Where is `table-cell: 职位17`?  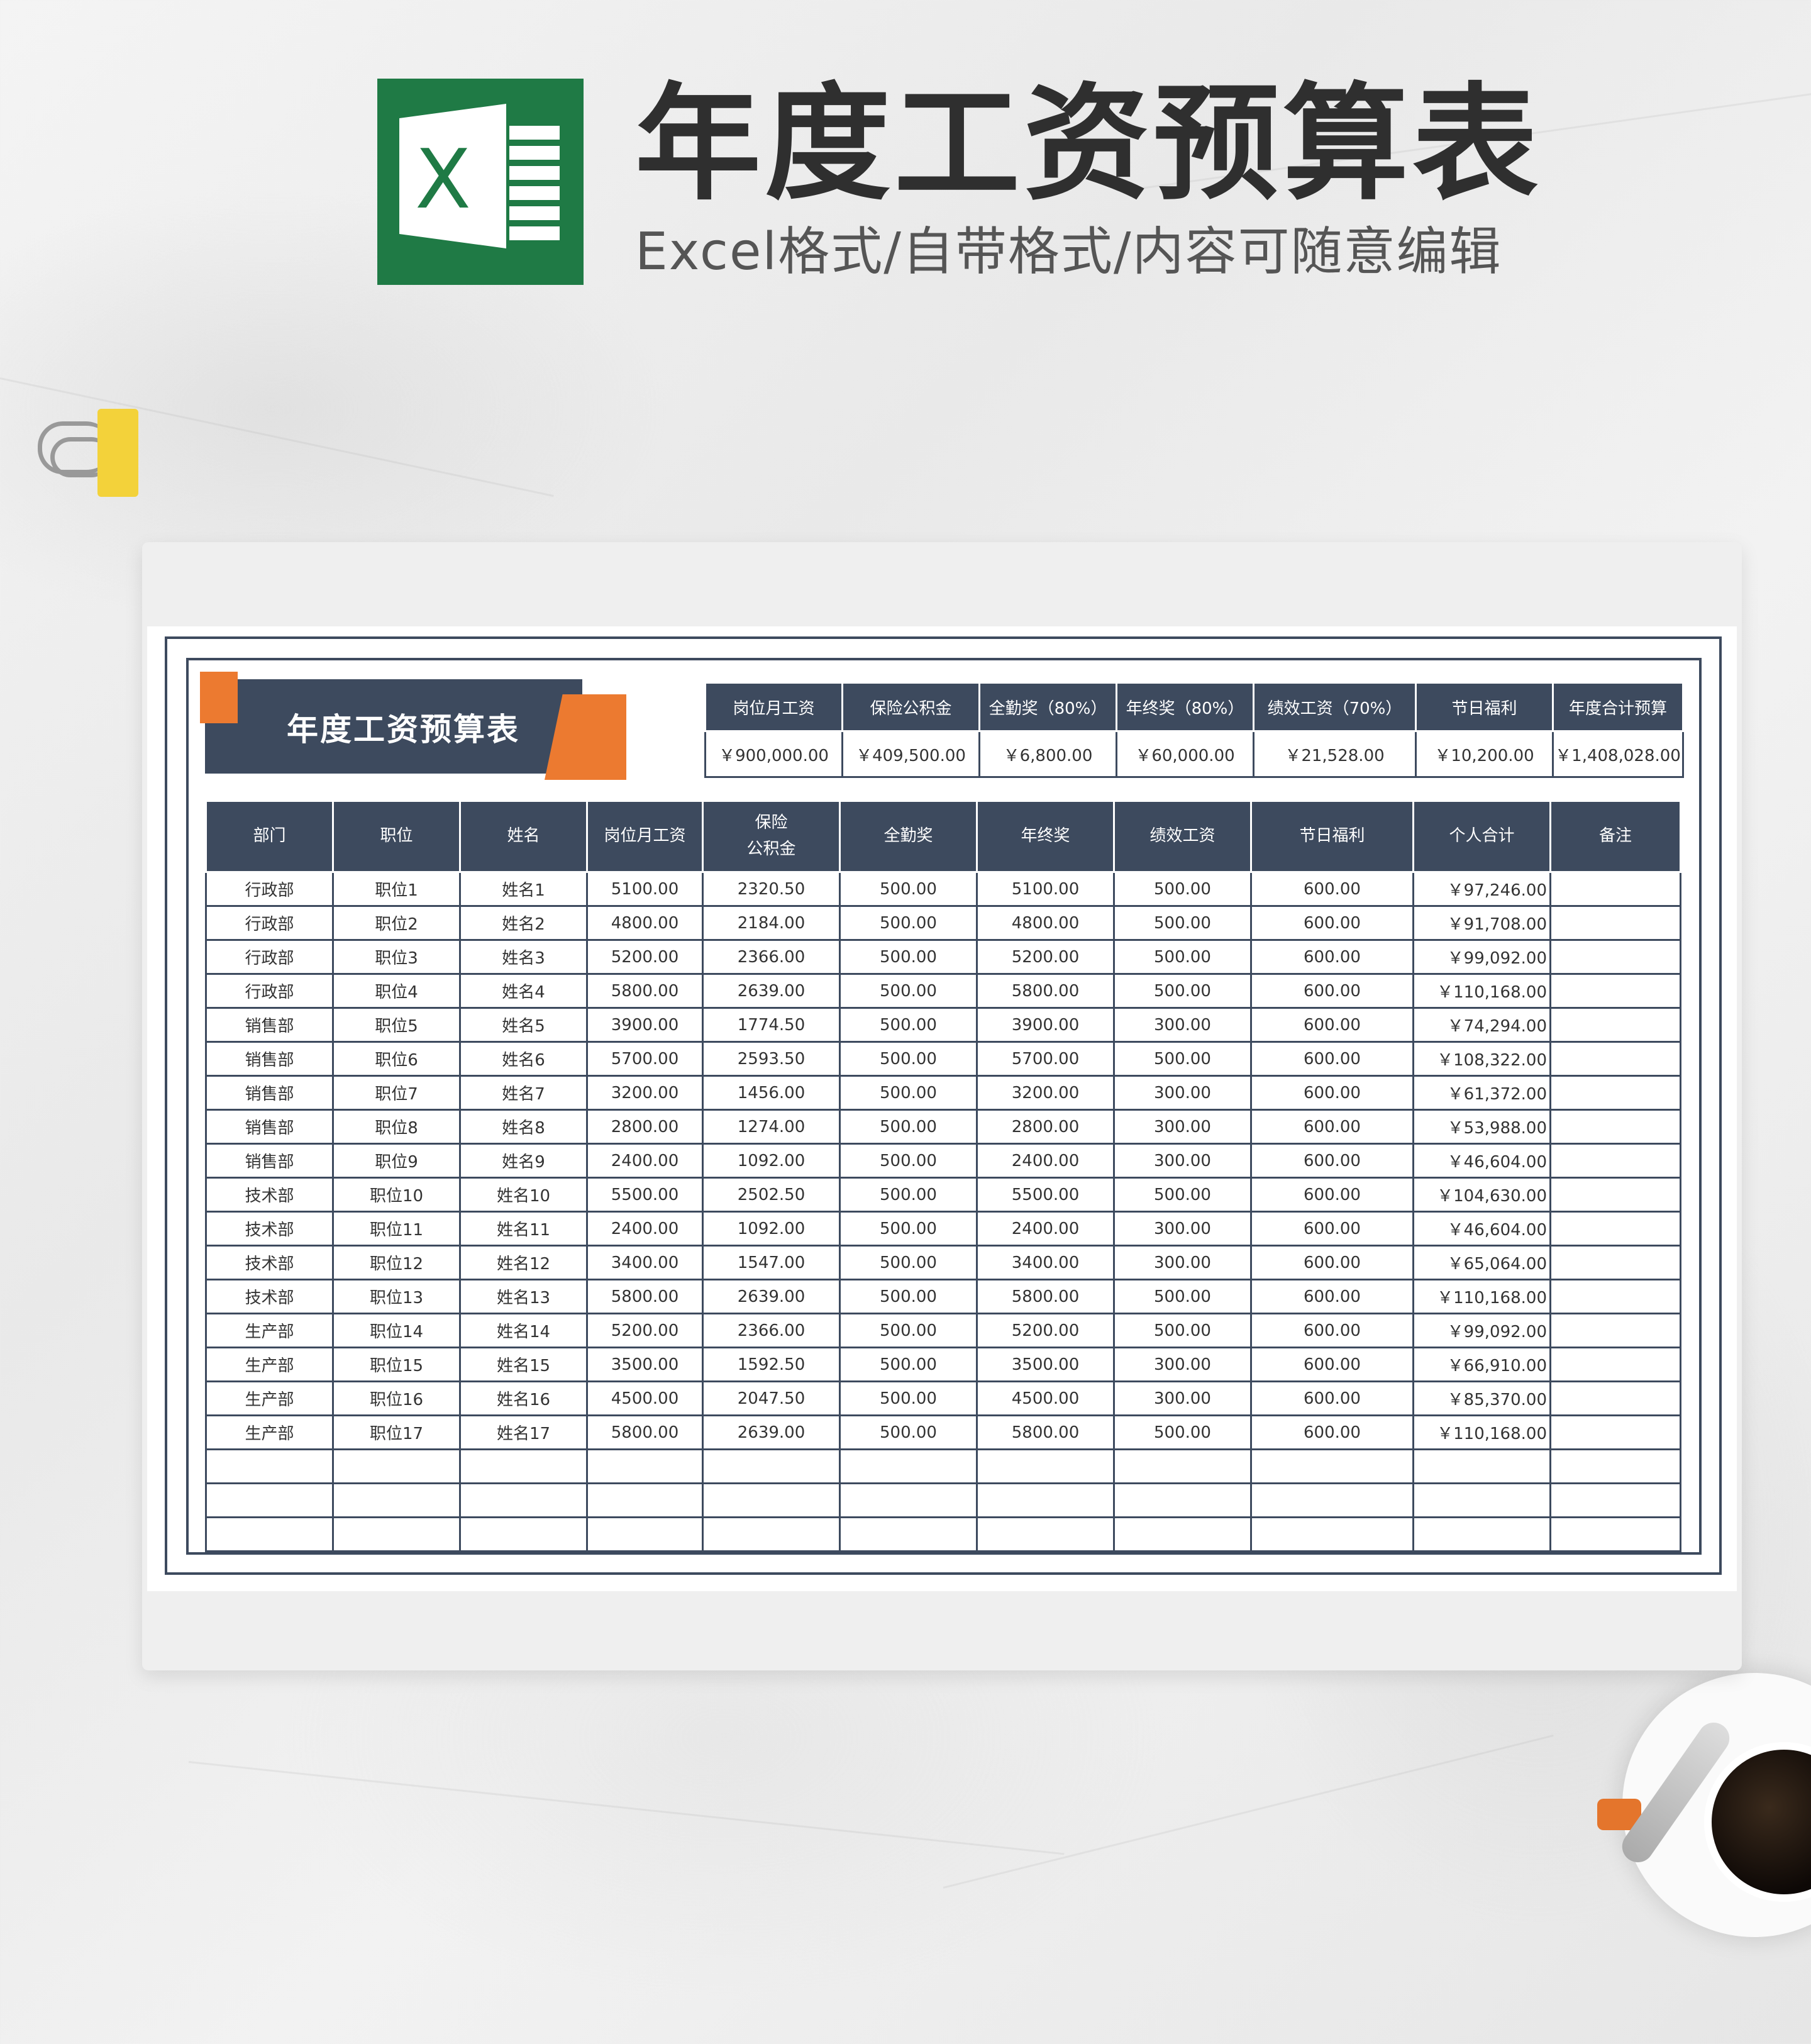 table-cell: 职位17 is located at coordinates (396, 1432).